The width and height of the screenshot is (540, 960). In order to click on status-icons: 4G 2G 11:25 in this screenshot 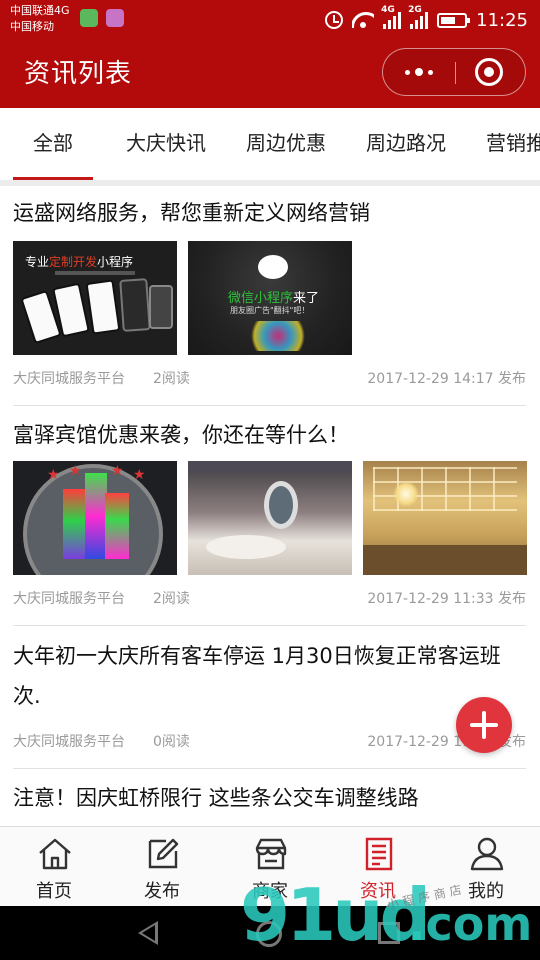, I will do `click(426, 20)`.